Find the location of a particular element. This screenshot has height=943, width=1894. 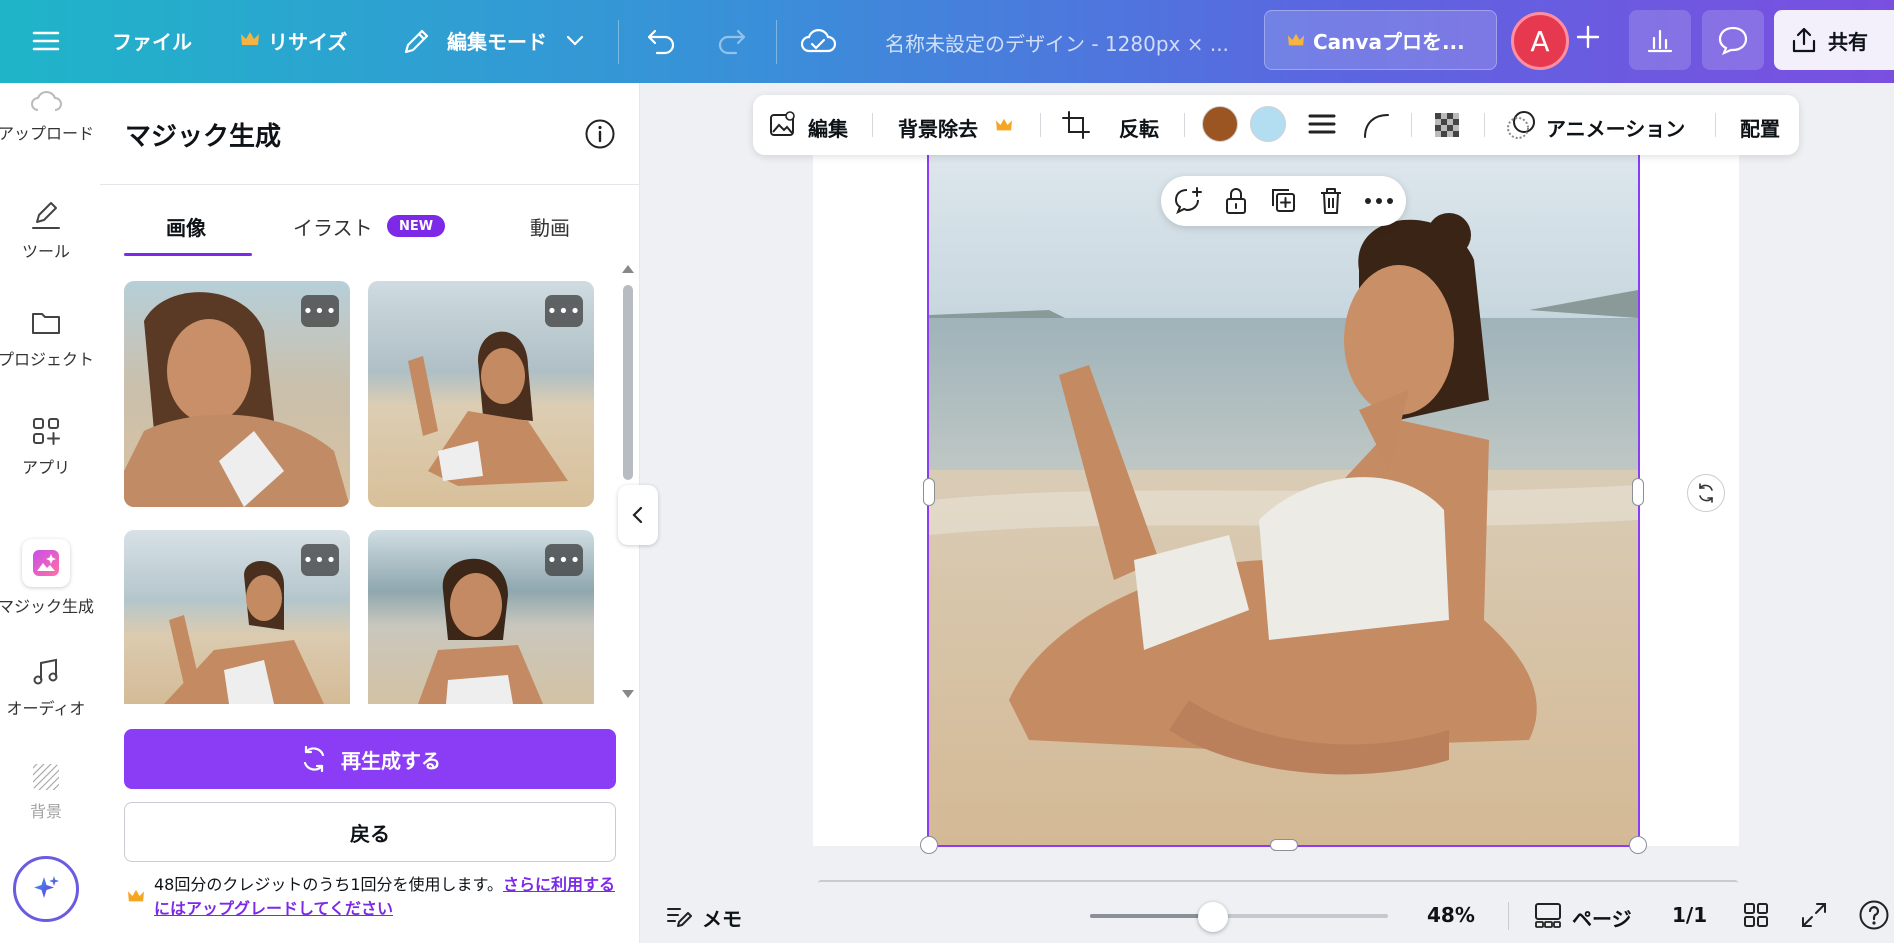

refresh-icon is located at coordinates (314, 759).